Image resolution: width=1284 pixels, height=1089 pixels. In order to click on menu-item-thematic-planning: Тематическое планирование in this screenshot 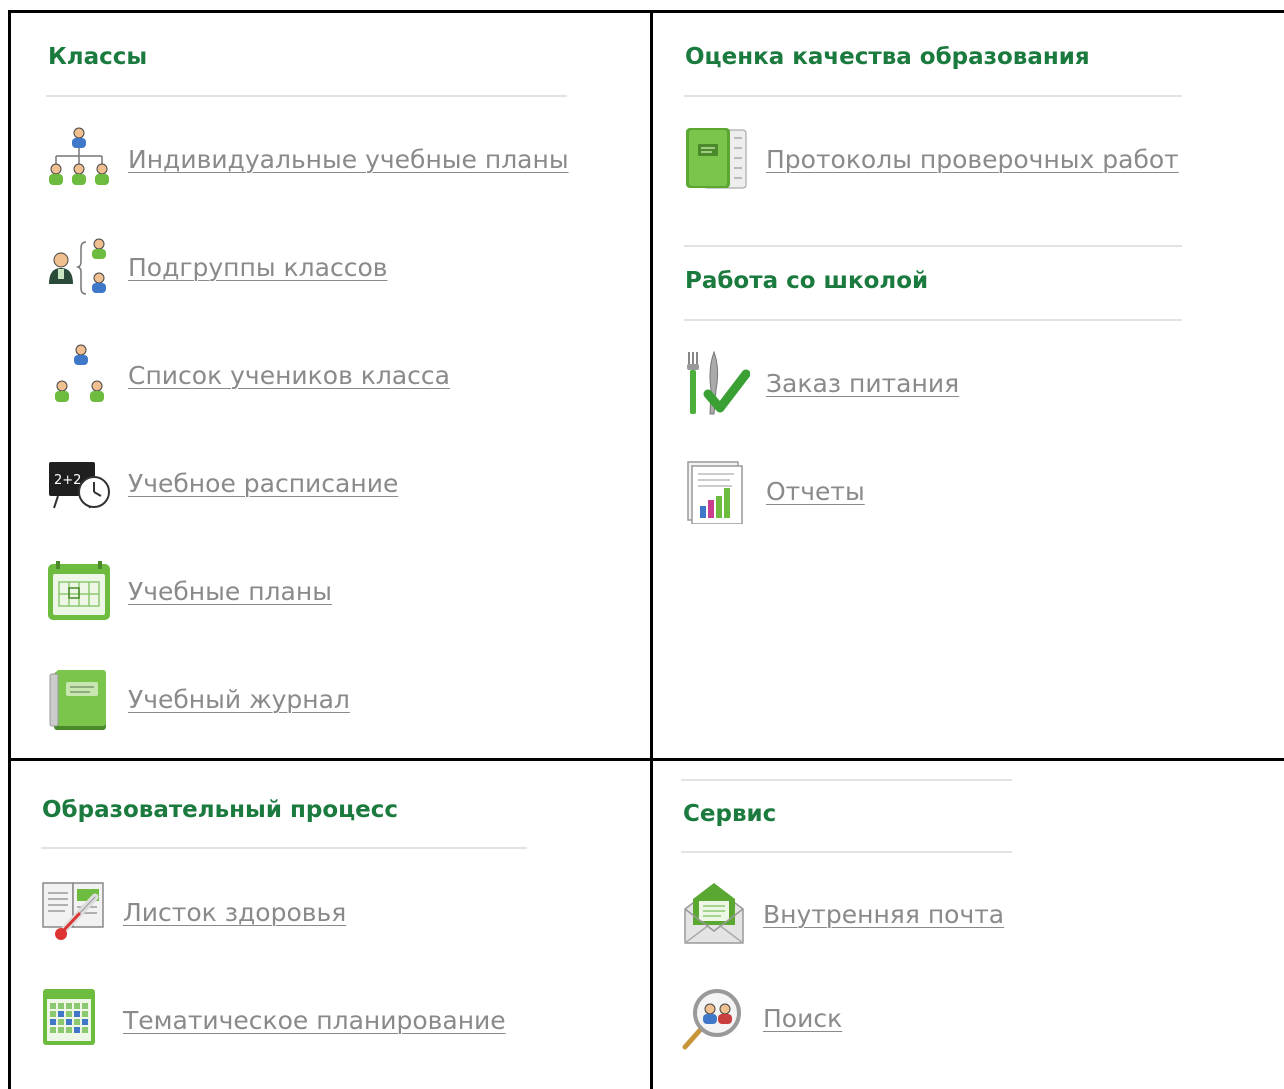, I will do `click(273, 1020)`.